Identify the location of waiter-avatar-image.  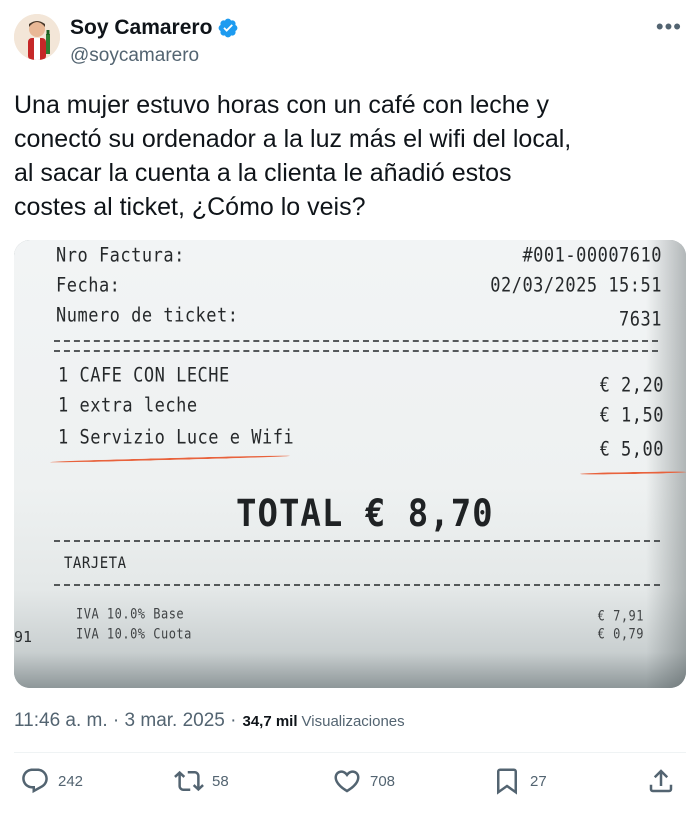
(37, 37).